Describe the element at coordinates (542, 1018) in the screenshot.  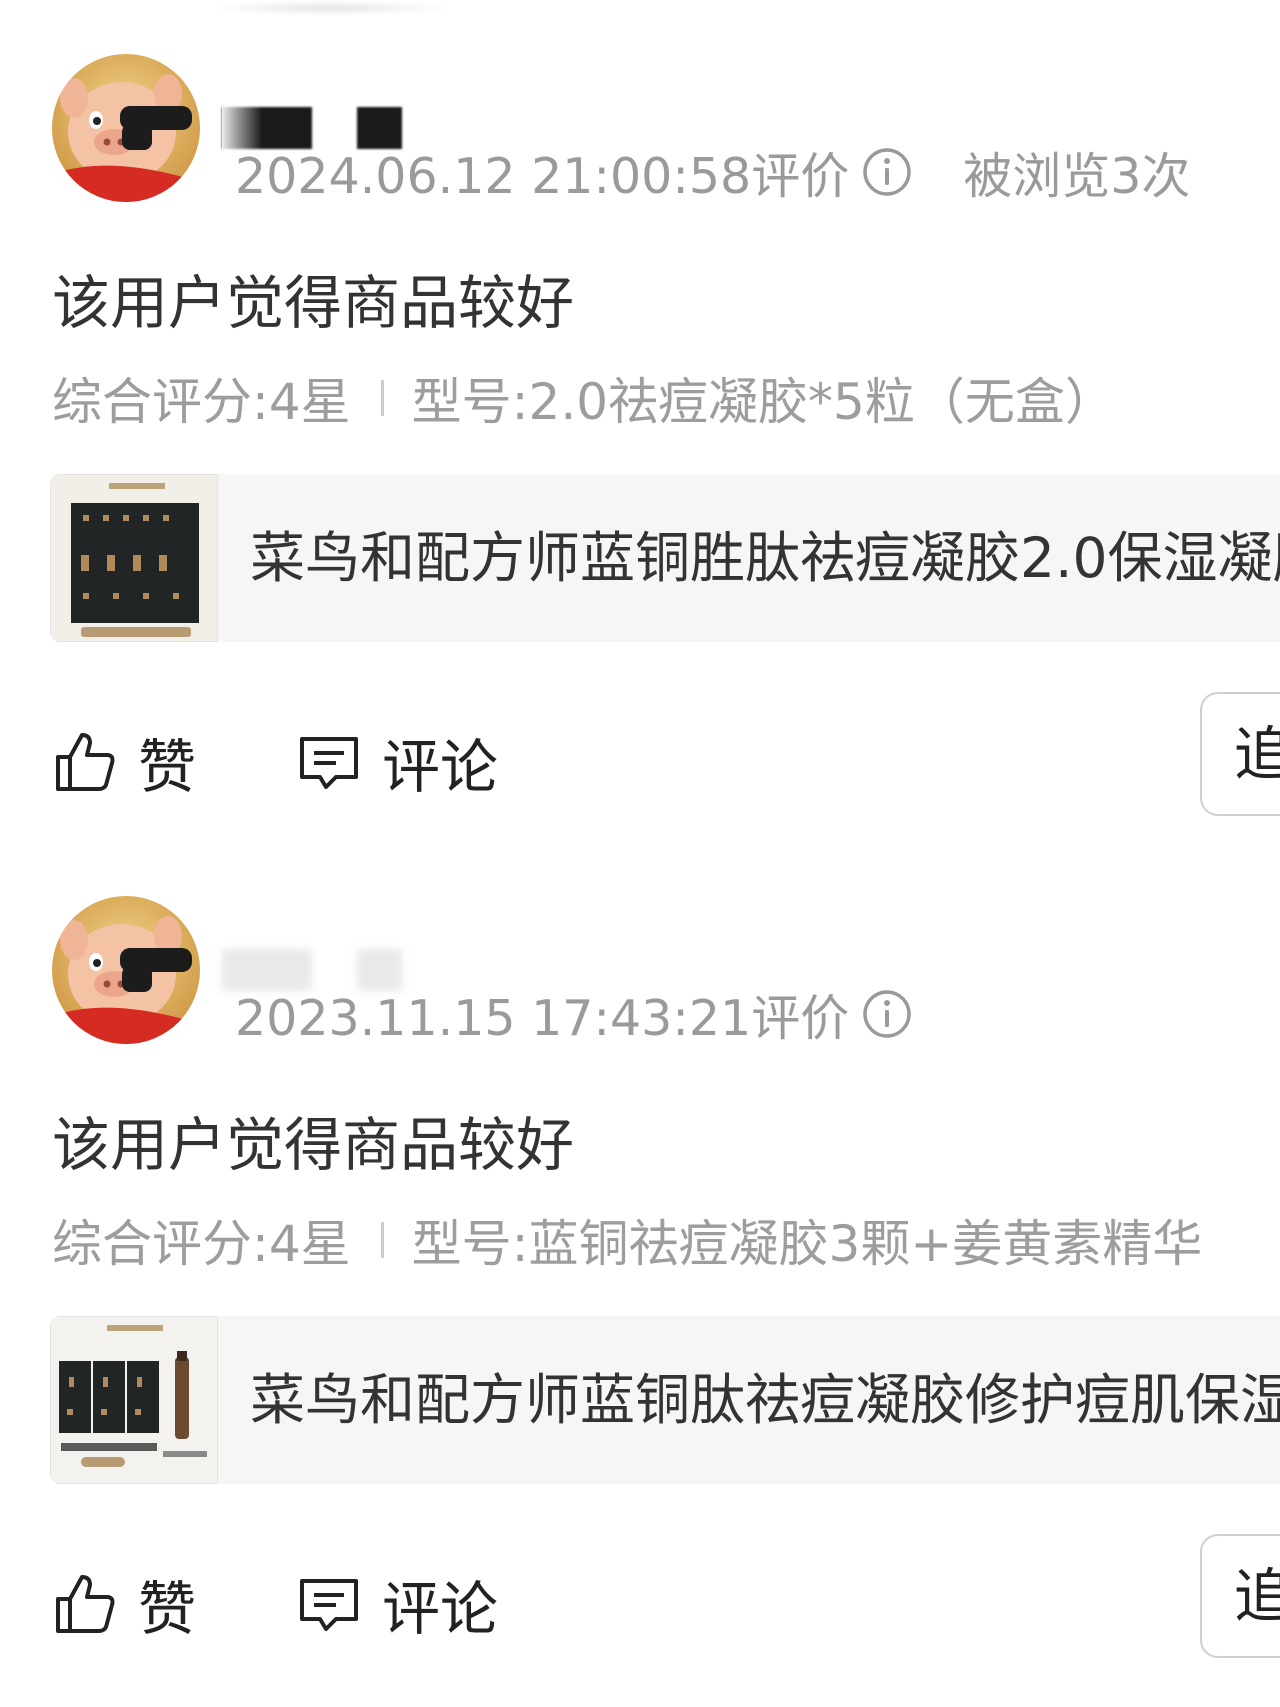
I see `review-datetime: 2023.11.15 17:43:21评价` at that location.